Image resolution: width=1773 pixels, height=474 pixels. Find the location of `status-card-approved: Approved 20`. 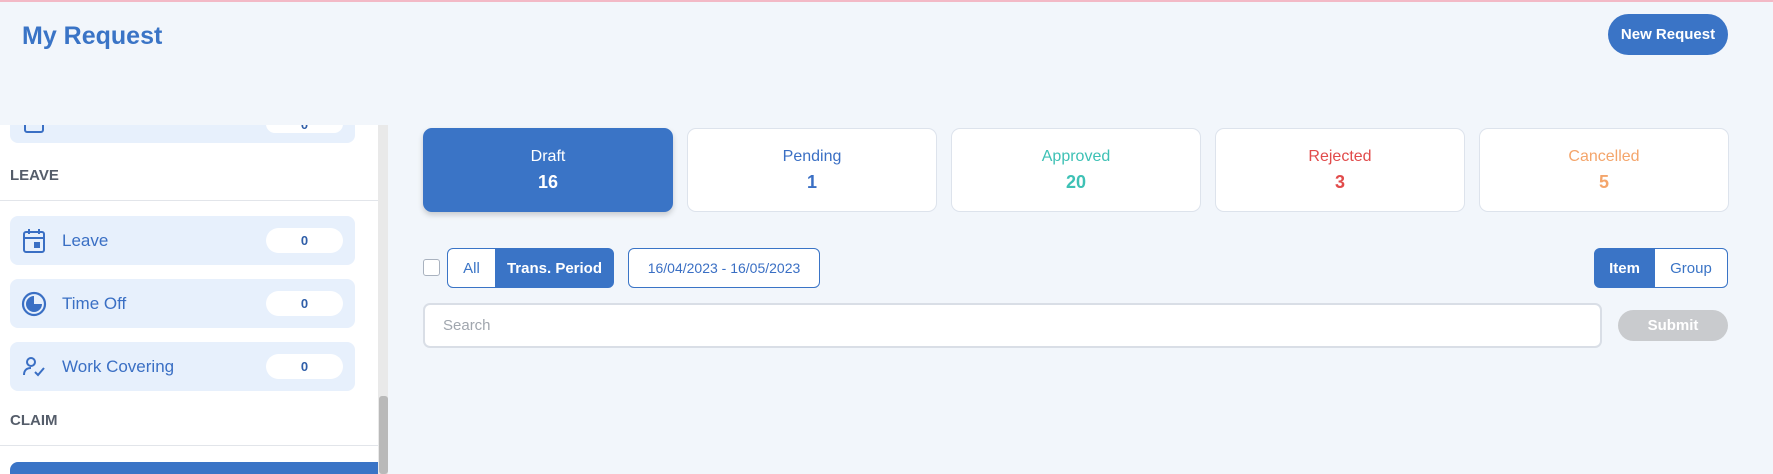

status-card-approved: Approved 20 is located at coordinates (1076, 170).